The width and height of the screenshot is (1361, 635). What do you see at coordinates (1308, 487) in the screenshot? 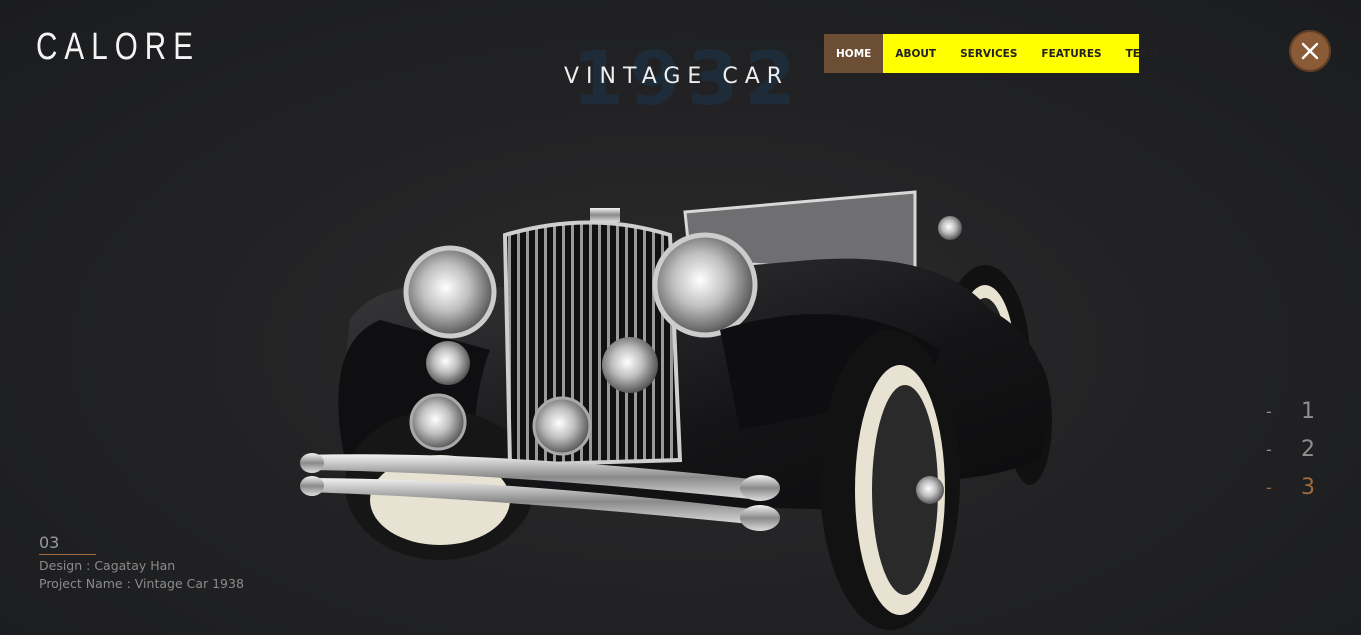
I see `slide-number: 3` at bounding box center [1308, 487].